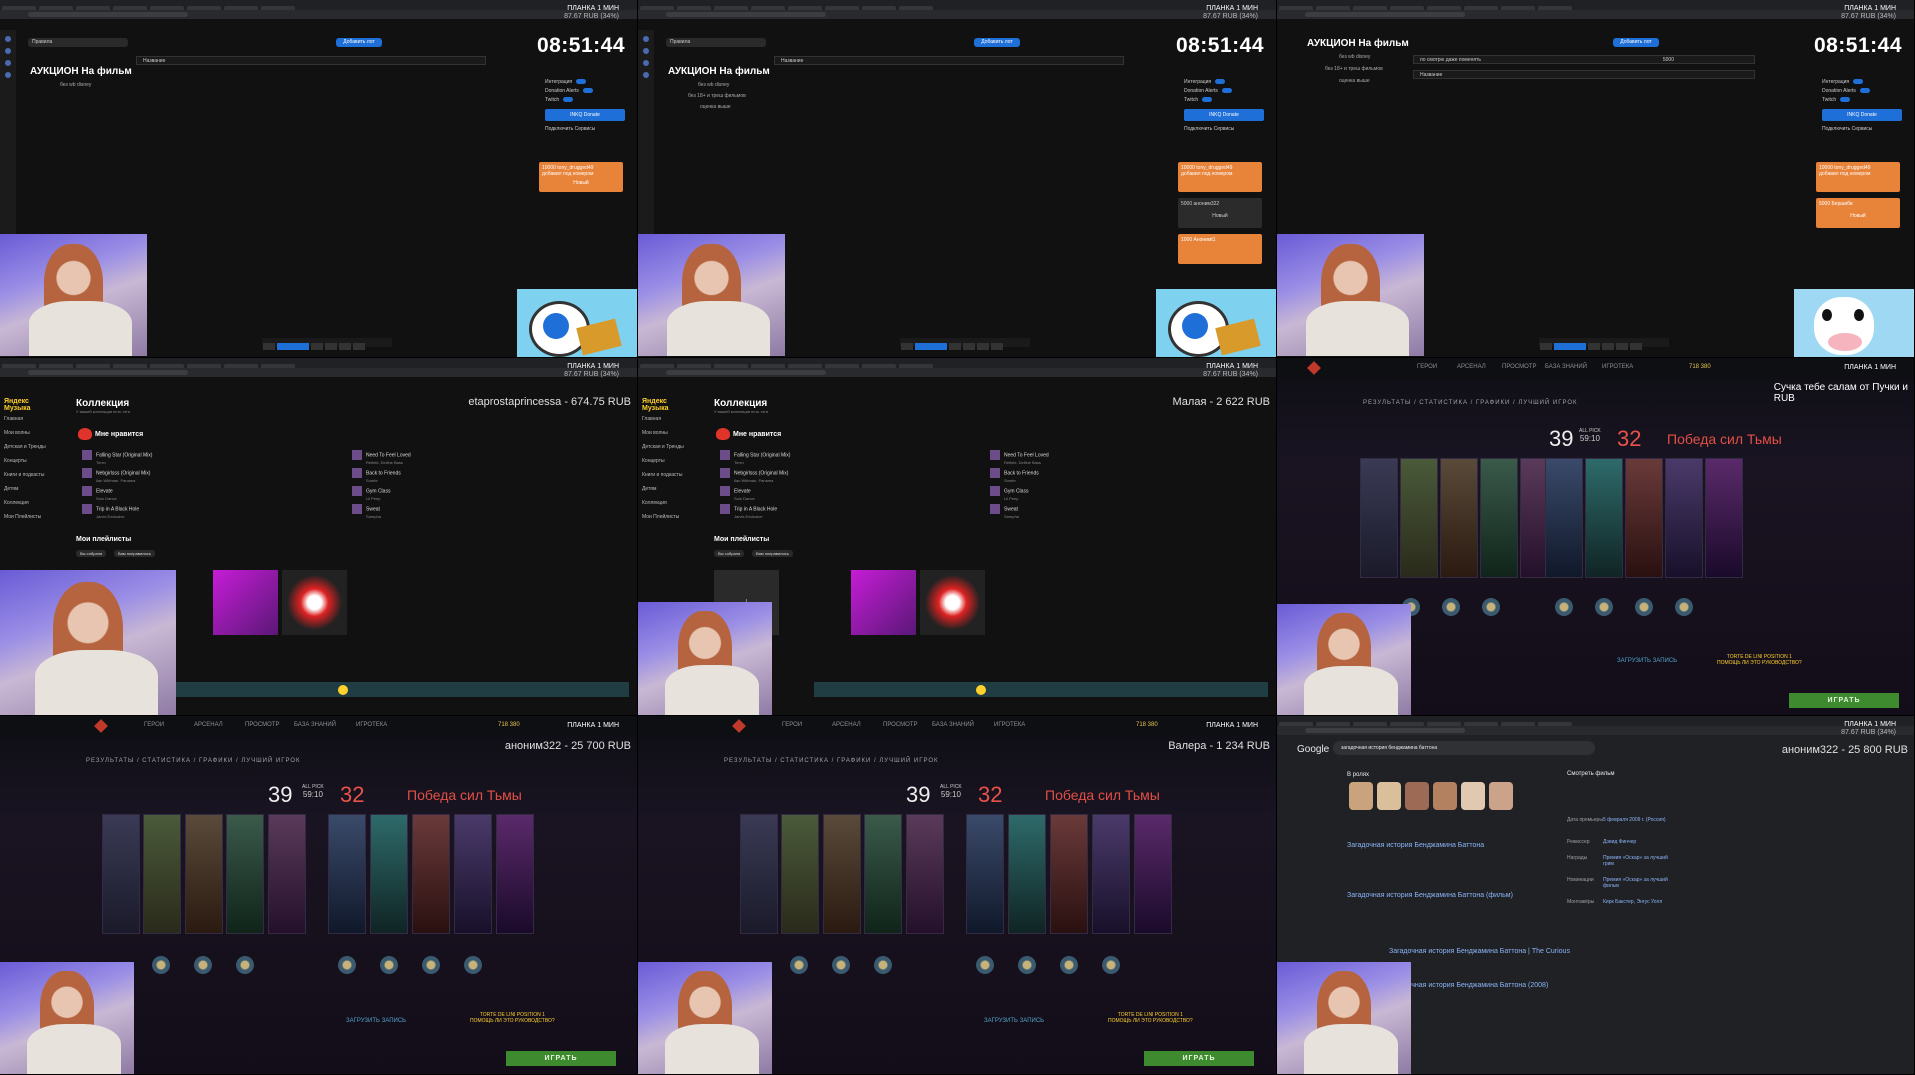 The height and width of the screenshot is (1075, 1915). What do you see at coordinates (30, 447) in the screenshot?
I see `nav-item: Детская и Тренды` at bounding box center [30, 447].